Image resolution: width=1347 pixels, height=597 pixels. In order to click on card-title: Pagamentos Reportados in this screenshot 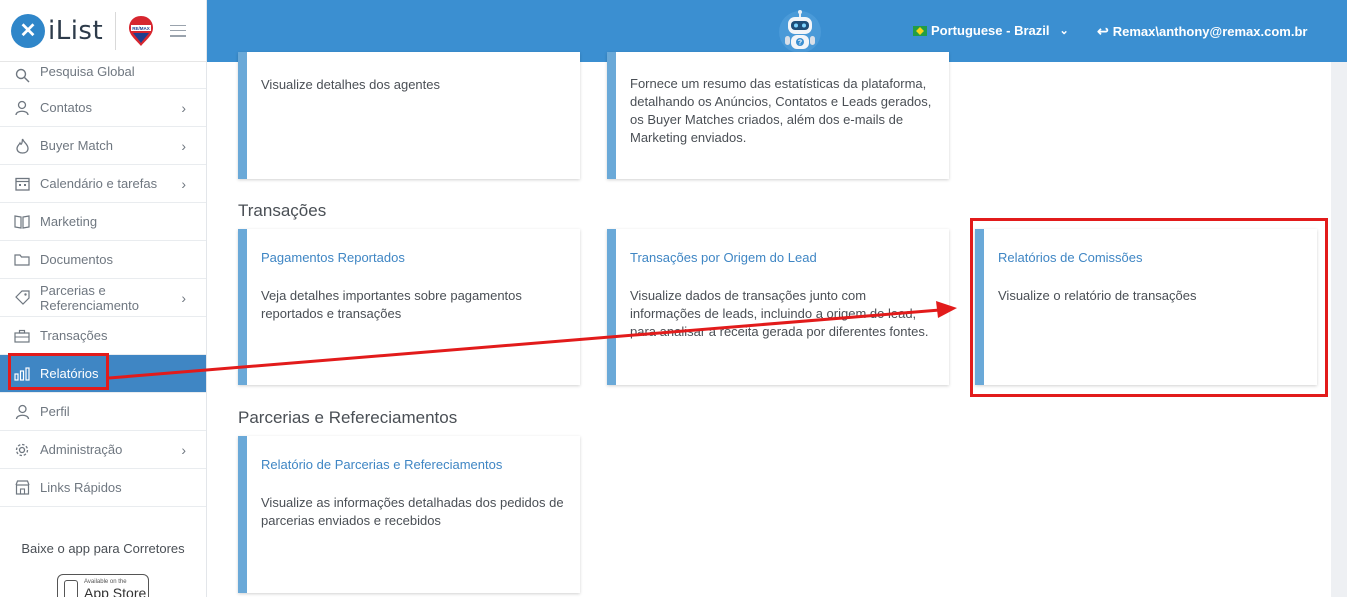, I will do `click(413, 258)`.